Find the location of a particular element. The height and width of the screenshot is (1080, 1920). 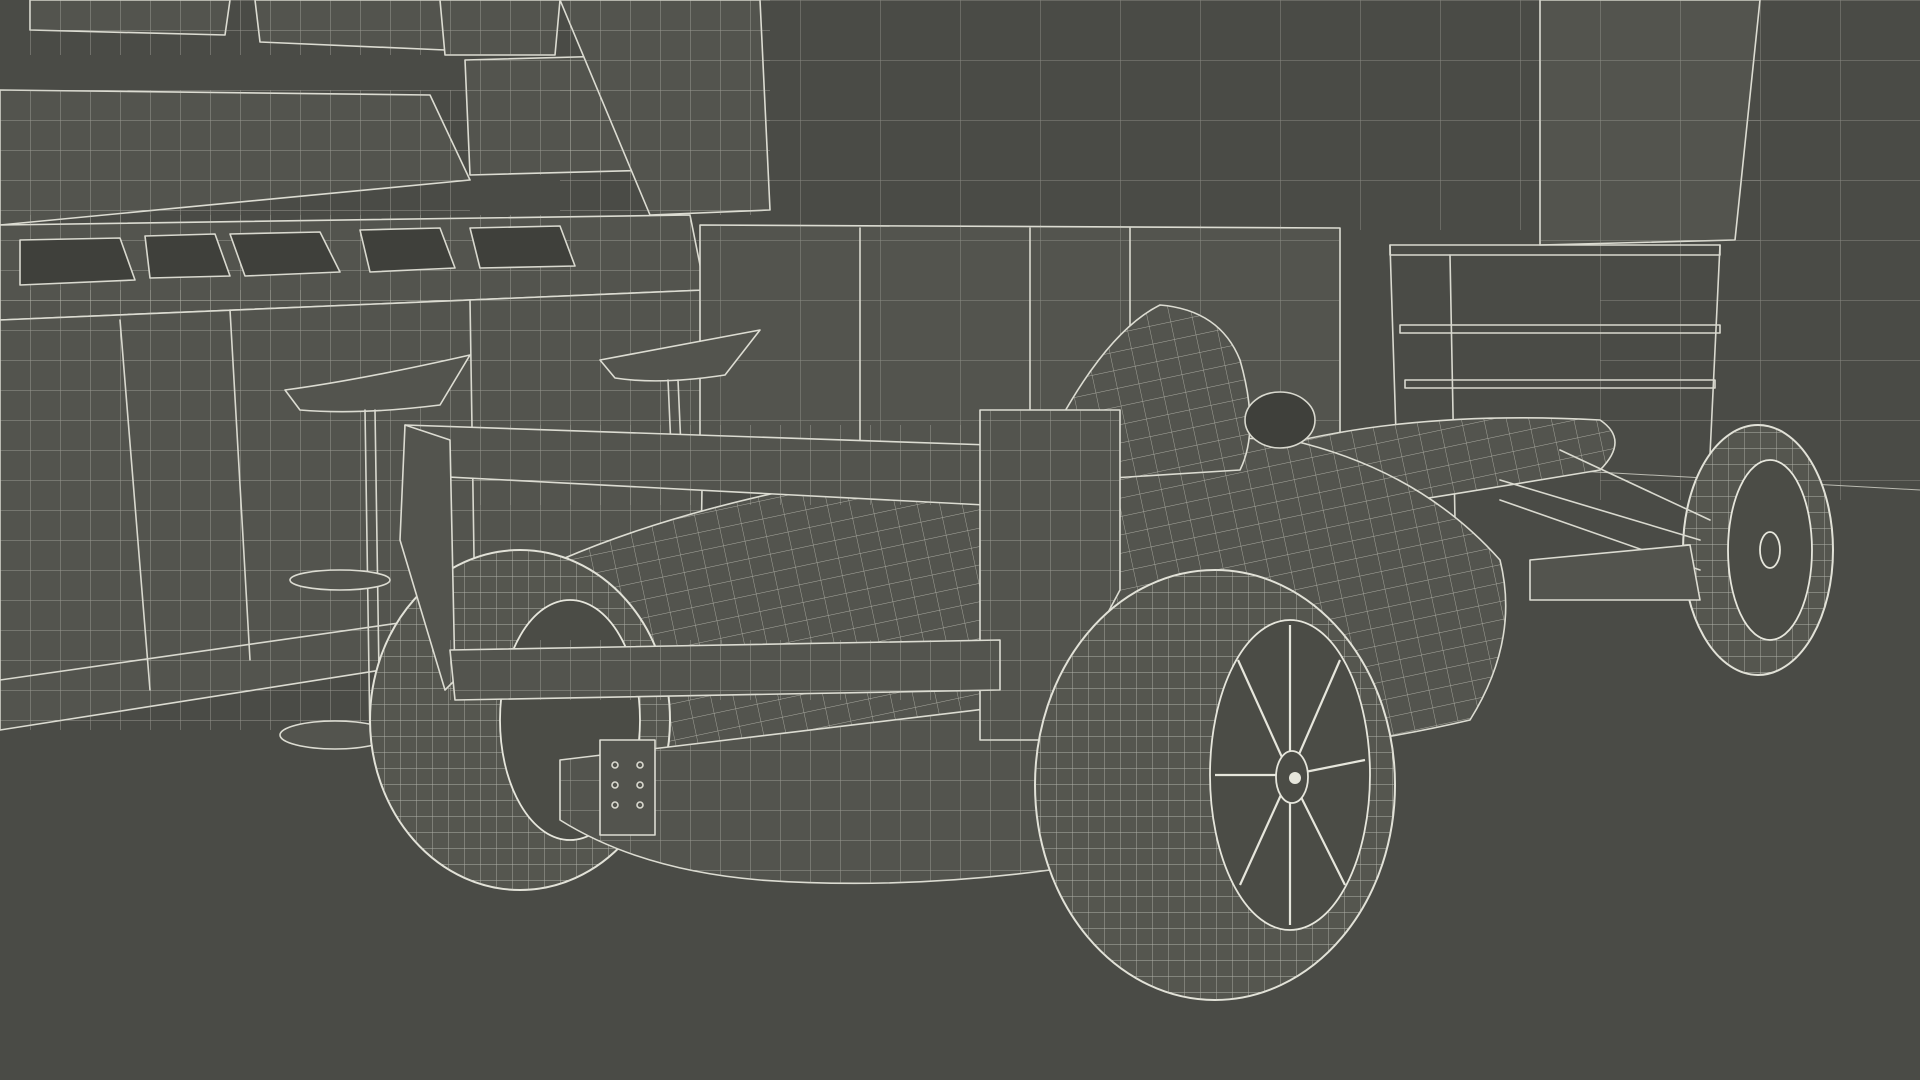

rear-right-wheel is located at coordinates (1215, 785).